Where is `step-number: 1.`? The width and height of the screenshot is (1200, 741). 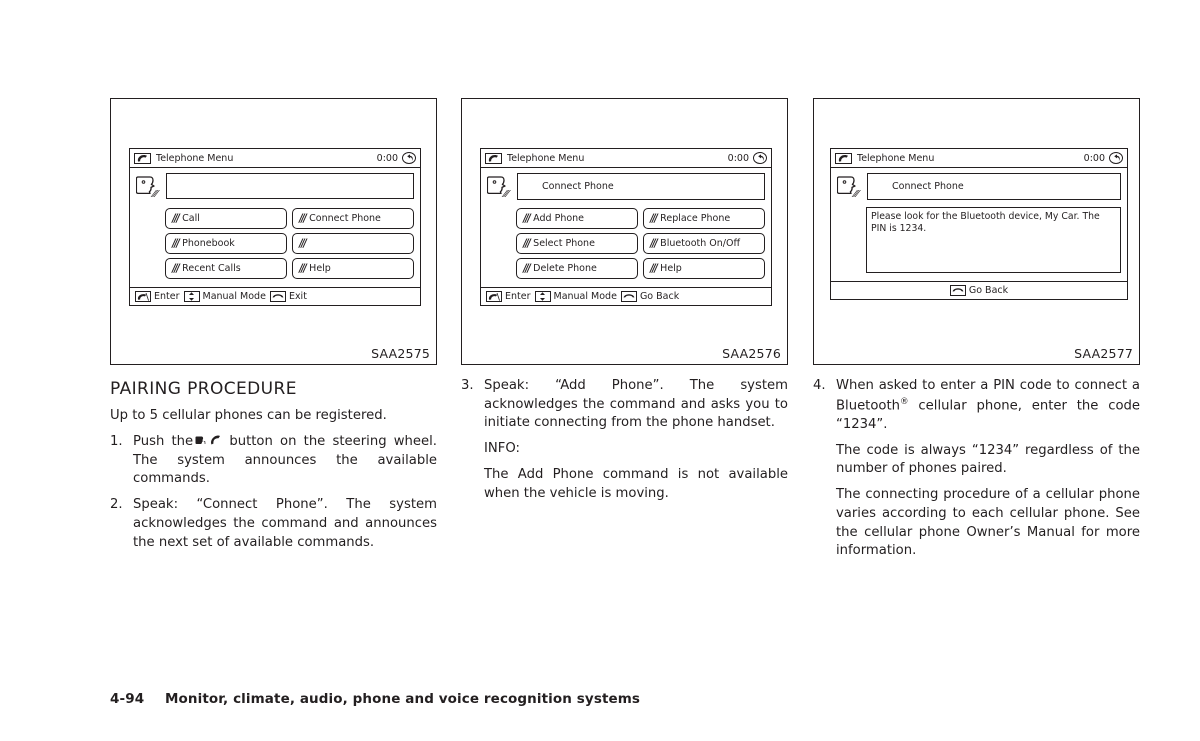 step-number: 1. is located at coordinates (116, 441).